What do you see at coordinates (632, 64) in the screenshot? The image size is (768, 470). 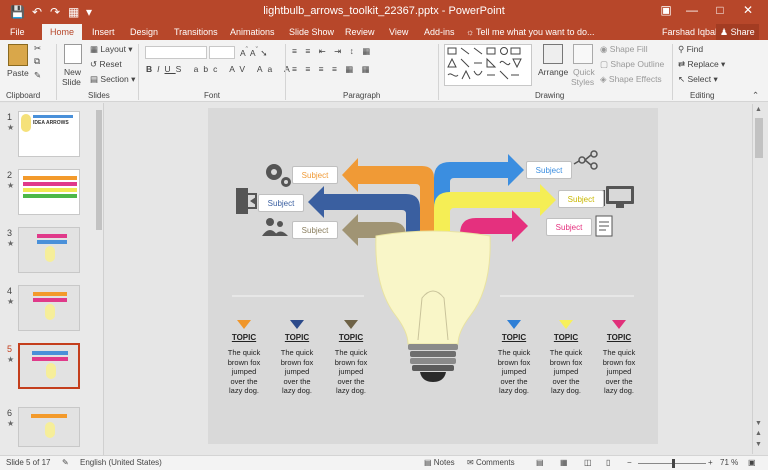 I see `shape-outline-button: ▢ Shape Outline` at bounding box center [632, 64].